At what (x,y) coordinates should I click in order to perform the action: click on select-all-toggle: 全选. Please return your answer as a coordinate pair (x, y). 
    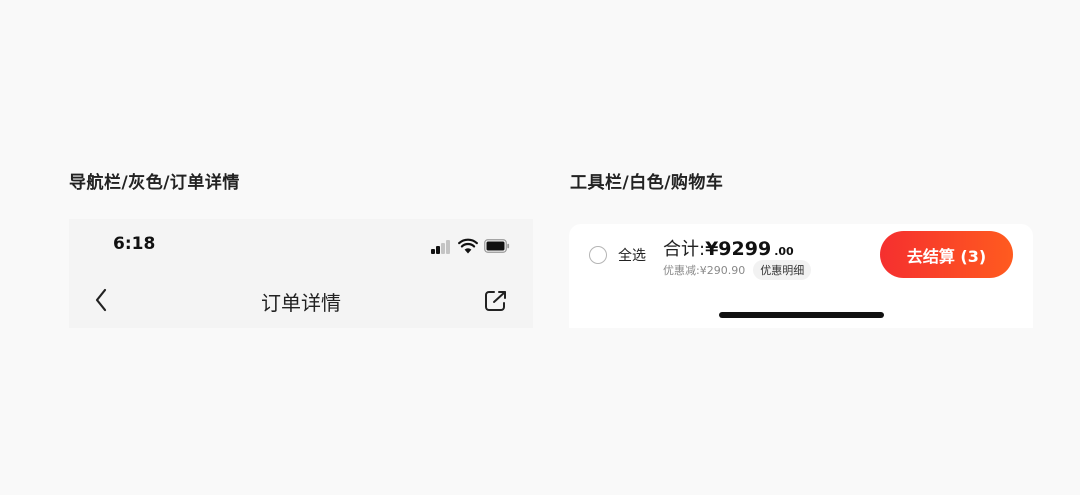
    Looking at the image, I should click on (617, 255).